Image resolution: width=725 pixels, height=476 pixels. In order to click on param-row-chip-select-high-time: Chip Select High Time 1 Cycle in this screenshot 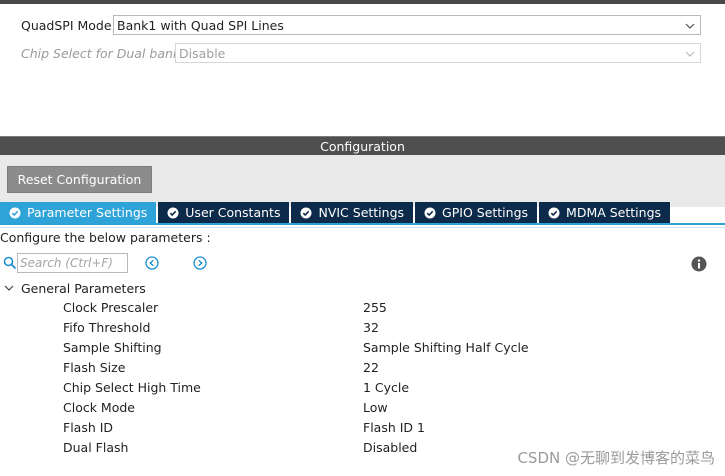, I will do `click(363, 390)`.